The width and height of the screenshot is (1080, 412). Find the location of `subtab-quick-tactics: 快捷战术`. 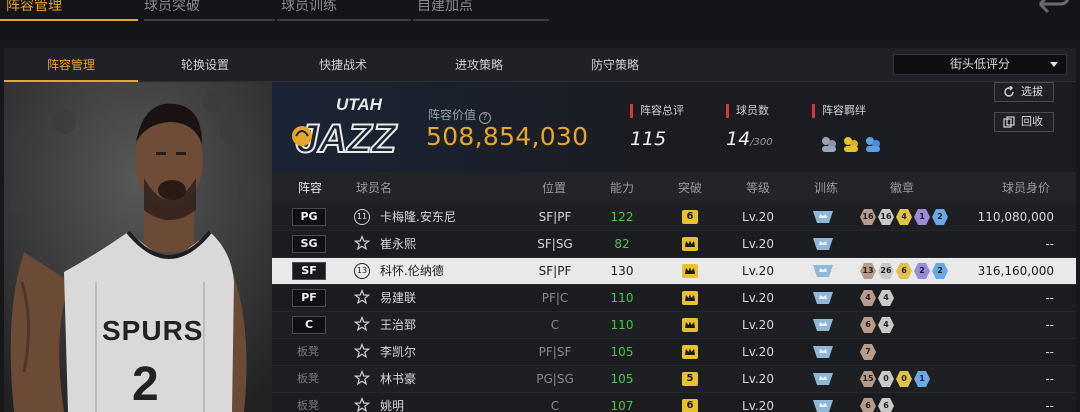

subtab-quick-tactics: 快捷战术 is located at coordinates (343, 65).